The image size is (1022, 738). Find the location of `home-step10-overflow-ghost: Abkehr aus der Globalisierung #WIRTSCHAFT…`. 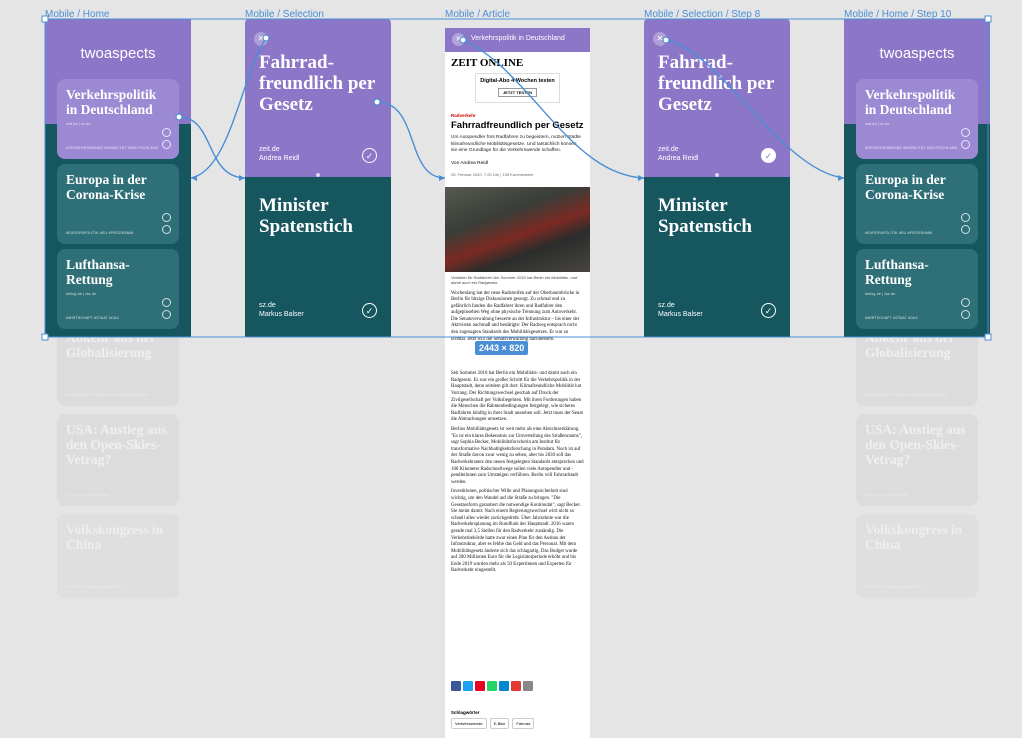

home-step10-overflow-ghost: Abkehr aus der Globalisierung #WIRTSCHAFT… is located at coordinates (917, 463).